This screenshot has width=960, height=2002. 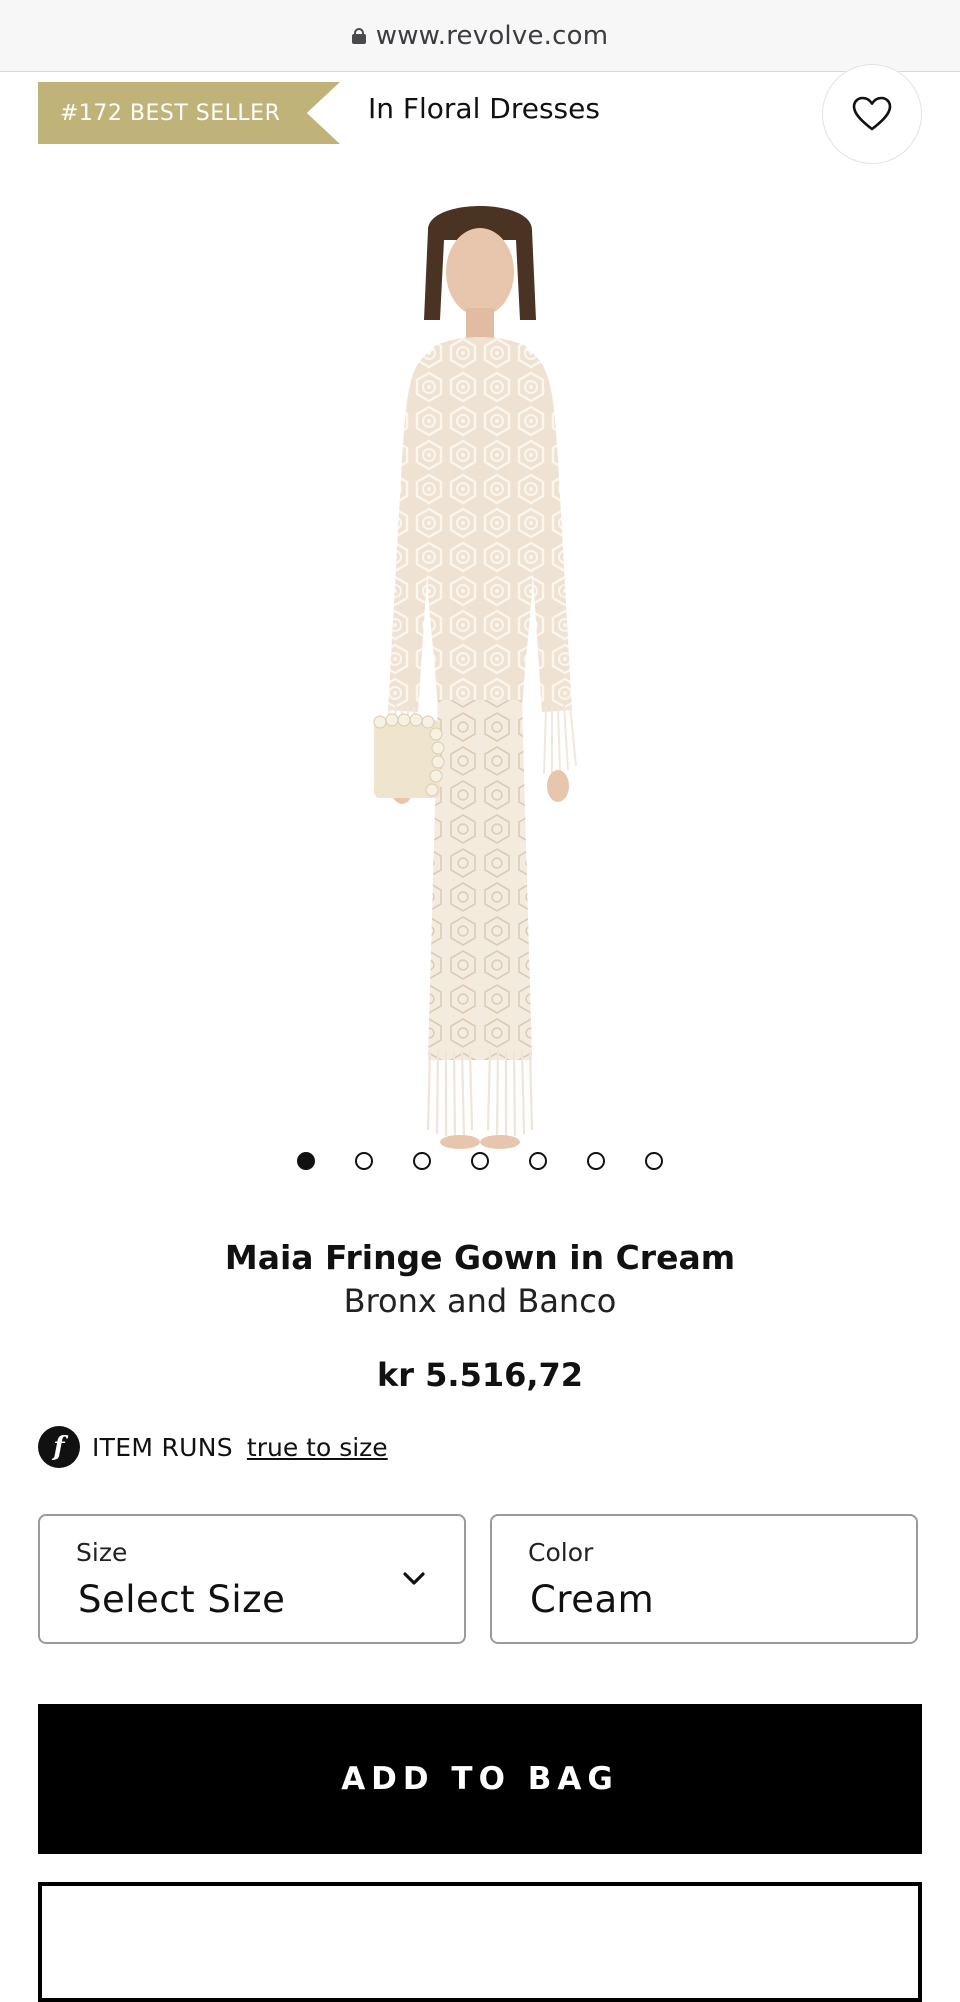 What do you see at coordinates (704, 1579) in the screenshot?
I see `color-select: Color Cream` at bounding box center [704, 1579].